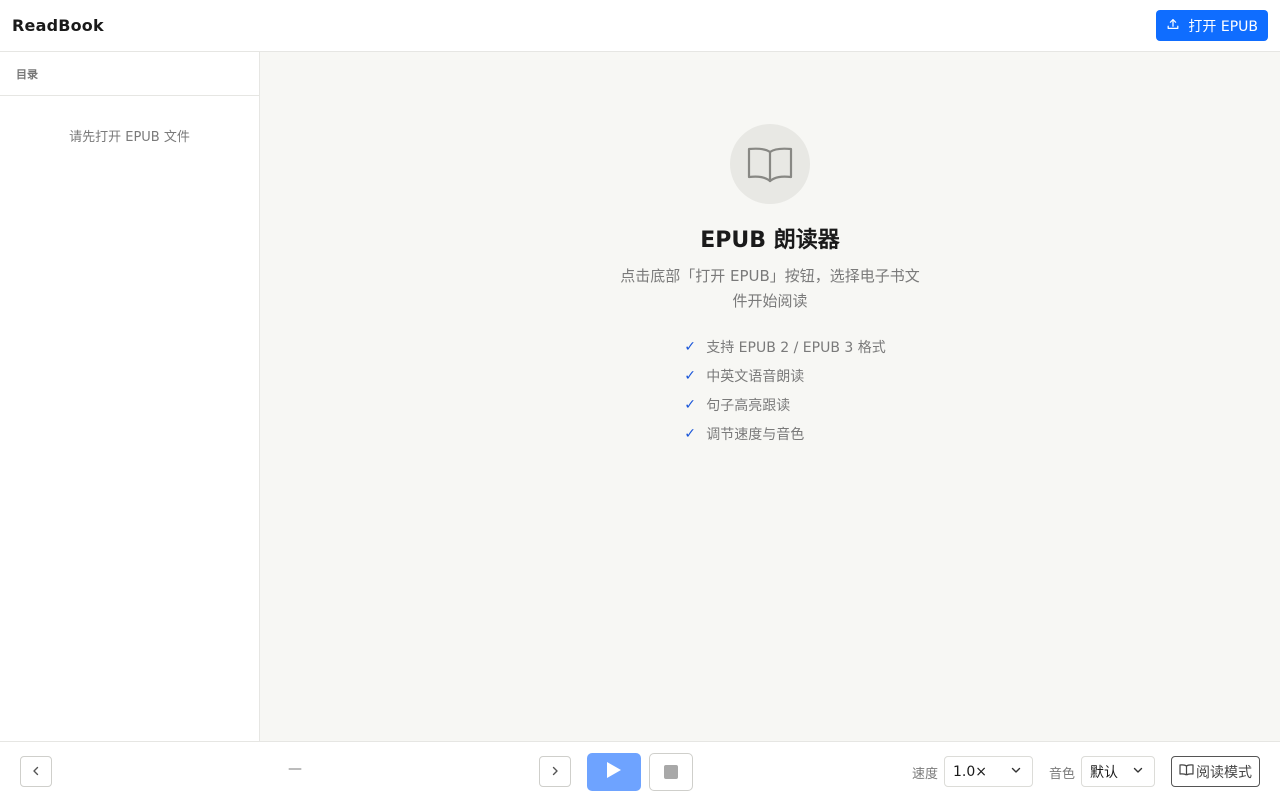  Describe the element at coordinates (796, 347) in the screenshot. I see `feature-text: 支持 EPUB 2 / EPUB 3 格式` at that location.